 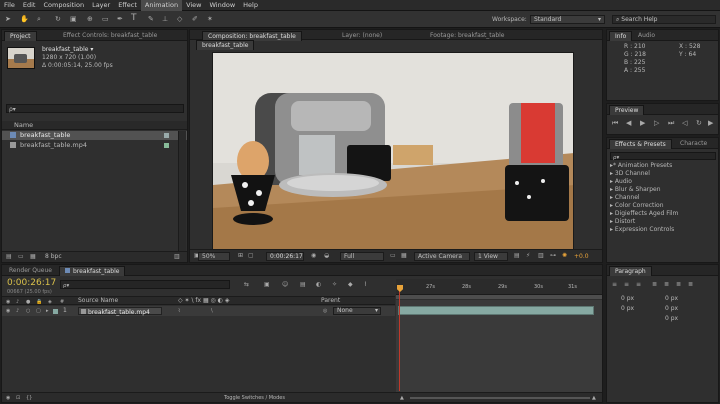 I want to click on tab-breakfast-table: breakfast_table, so click(x=225, y=45).